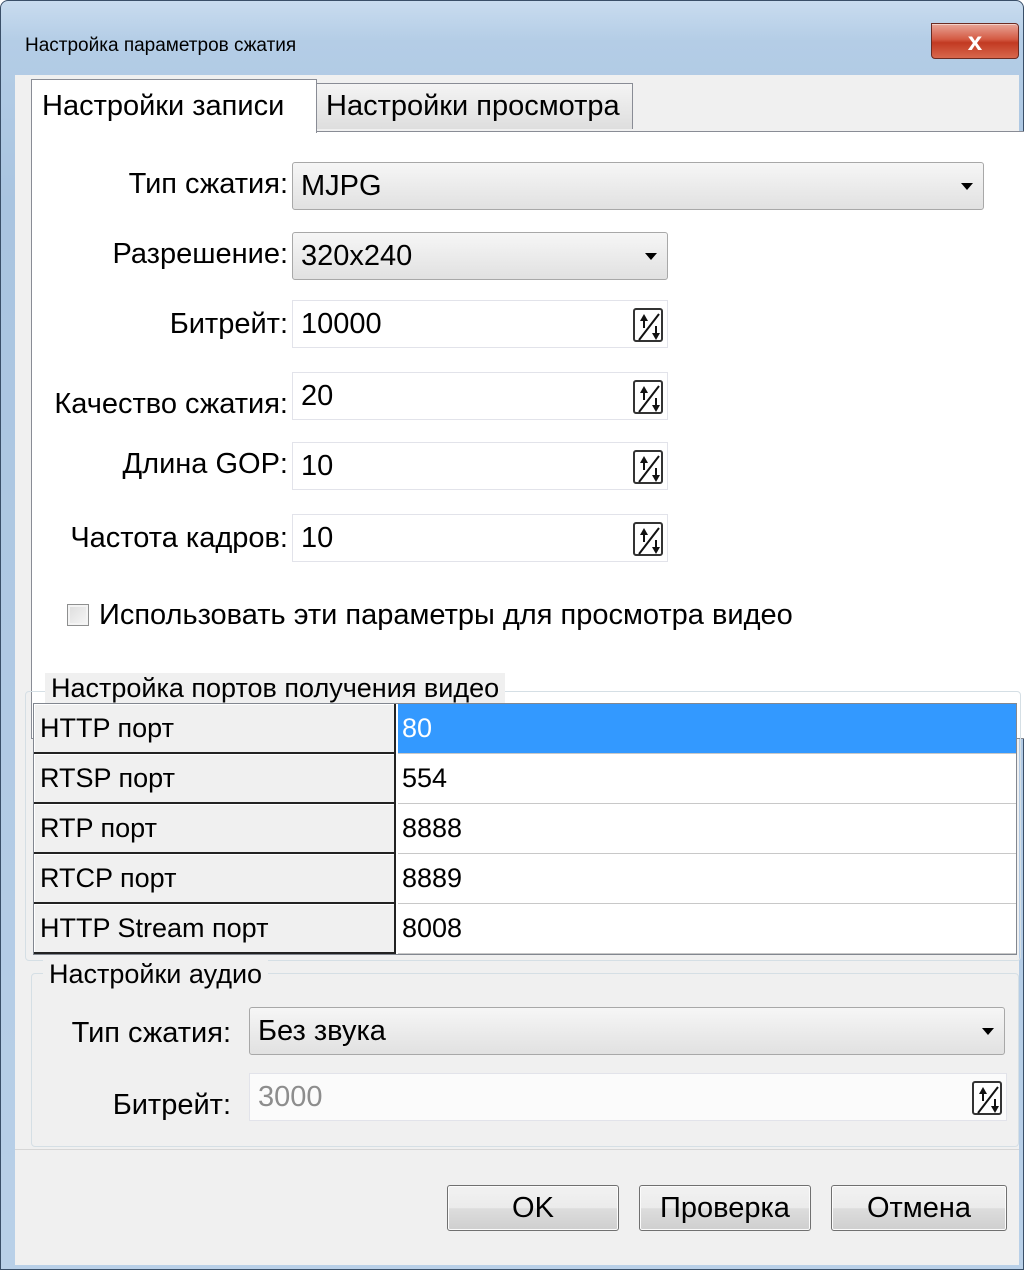  I want to click on port-value: 8889, so click(707, 879).